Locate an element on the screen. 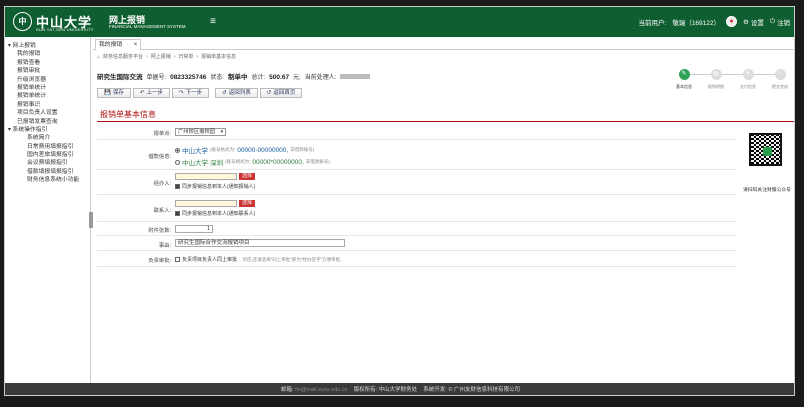  credit-option-sysu-shenzhen: 中山大学·深圳 (账号格式为: 00000*00000000, 非借款账号) is located at coordinates (252, 162).